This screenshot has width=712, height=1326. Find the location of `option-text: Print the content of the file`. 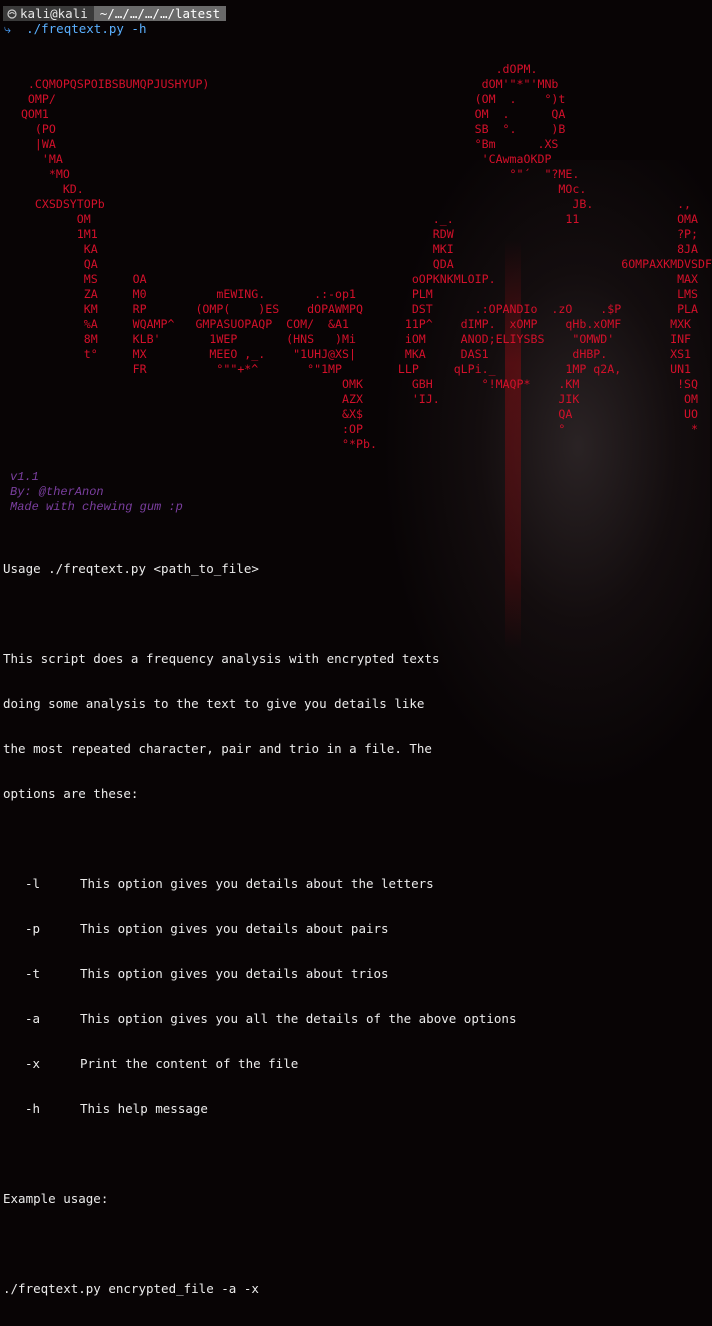

option-text: Print the content of the file is located at coordinates (189, 1063).